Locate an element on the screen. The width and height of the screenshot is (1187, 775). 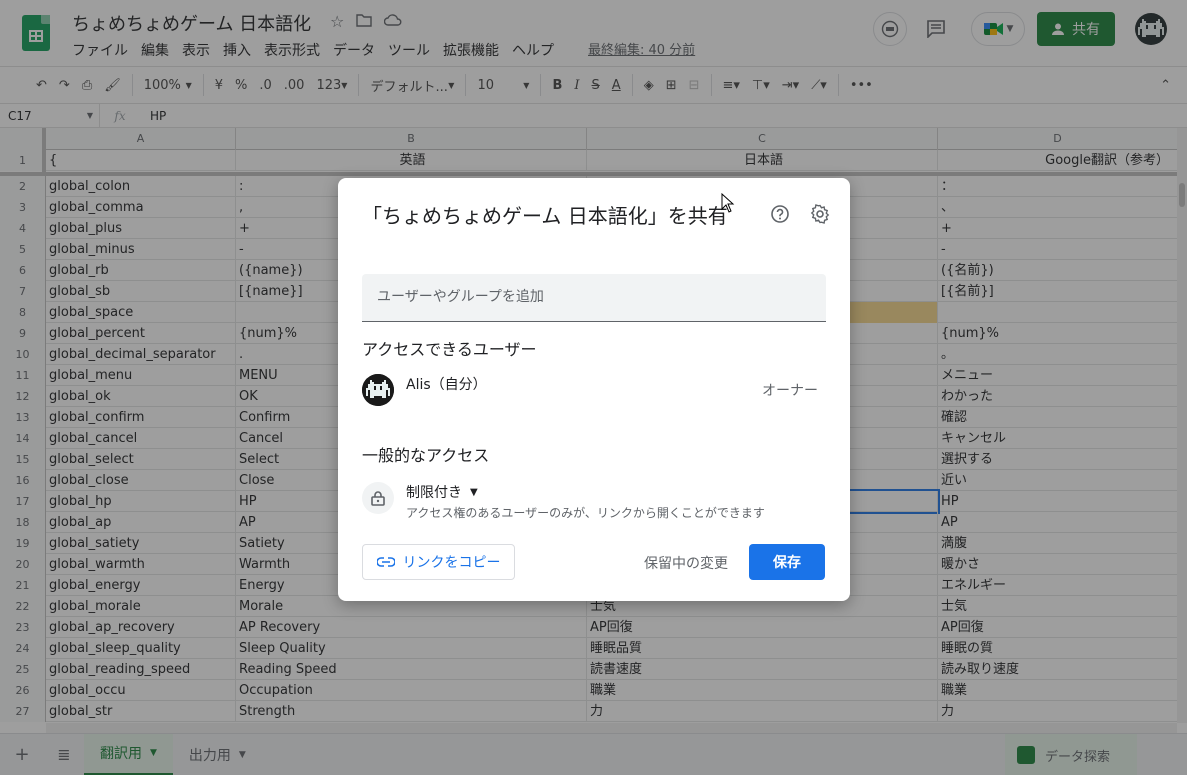
user-role: オーナー is located at coordinates (790, 391).